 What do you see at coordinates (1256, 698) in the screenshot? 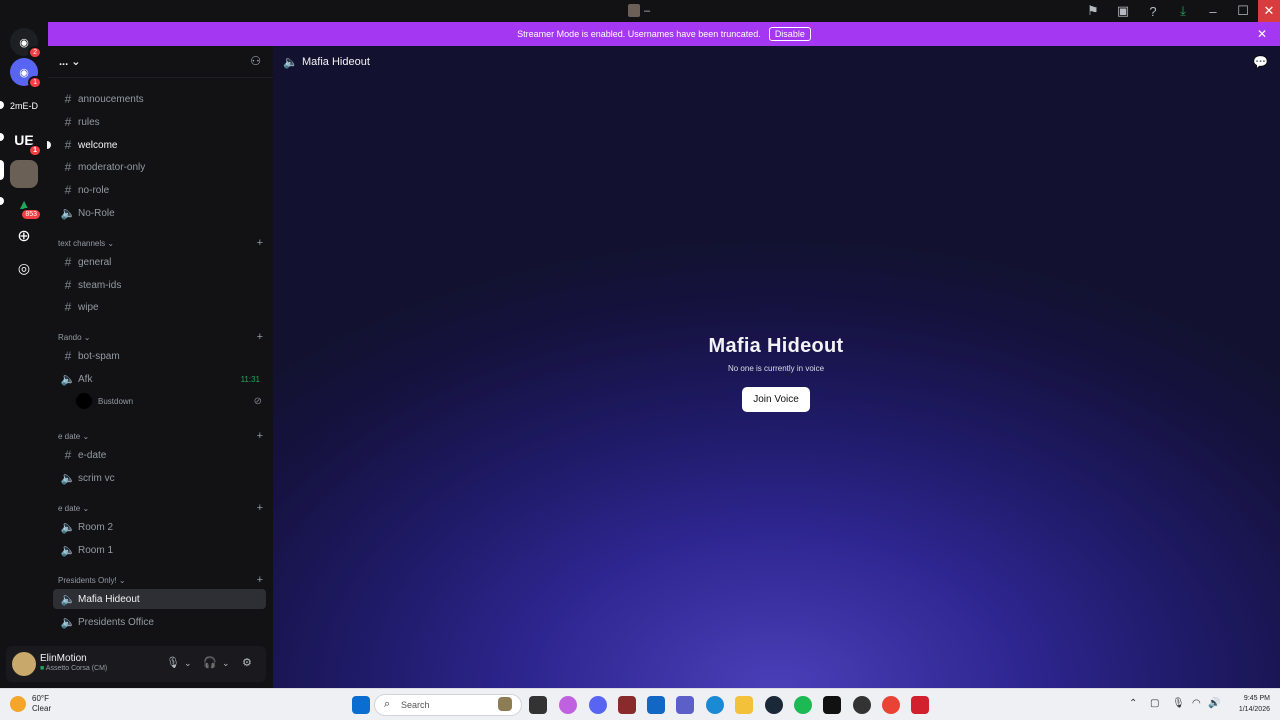
I see `clock-time: 9:45 PM` at bounding box center [1256, 698].